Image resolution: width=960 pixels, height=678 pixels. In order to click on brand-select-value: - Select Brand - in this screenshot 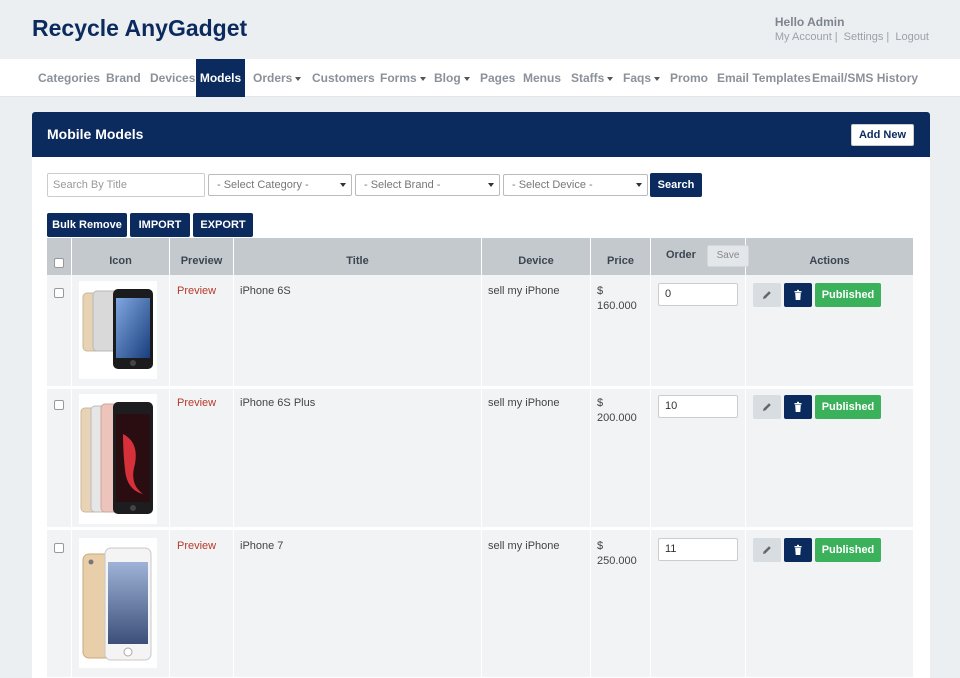, I will do `click(402, 185)`.